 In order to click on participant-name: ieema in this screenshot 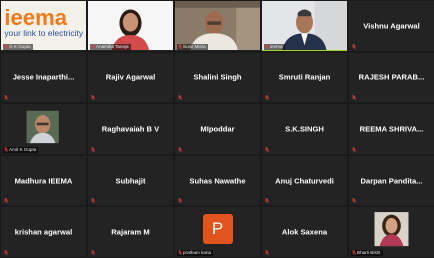, I will do `click(276, 46)`.